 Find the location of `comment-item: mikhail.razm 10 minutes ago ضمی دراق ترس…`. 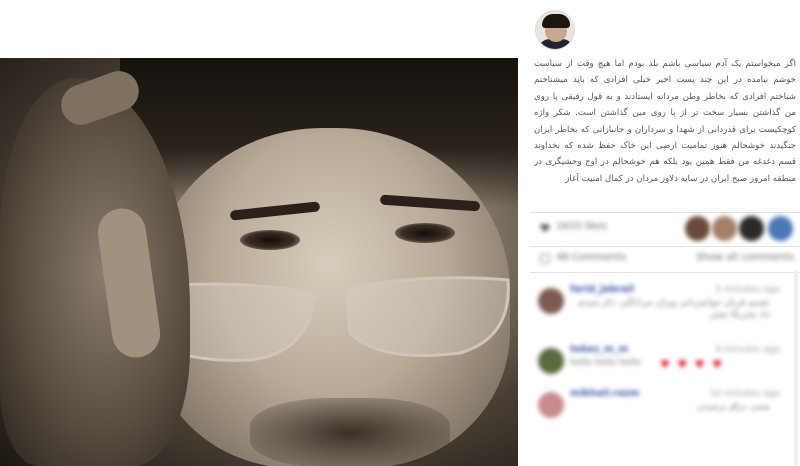

comment-item: mikhail.razm 10 minutes ago ضمی دراق ترس… is located at coordinates (665, 410).